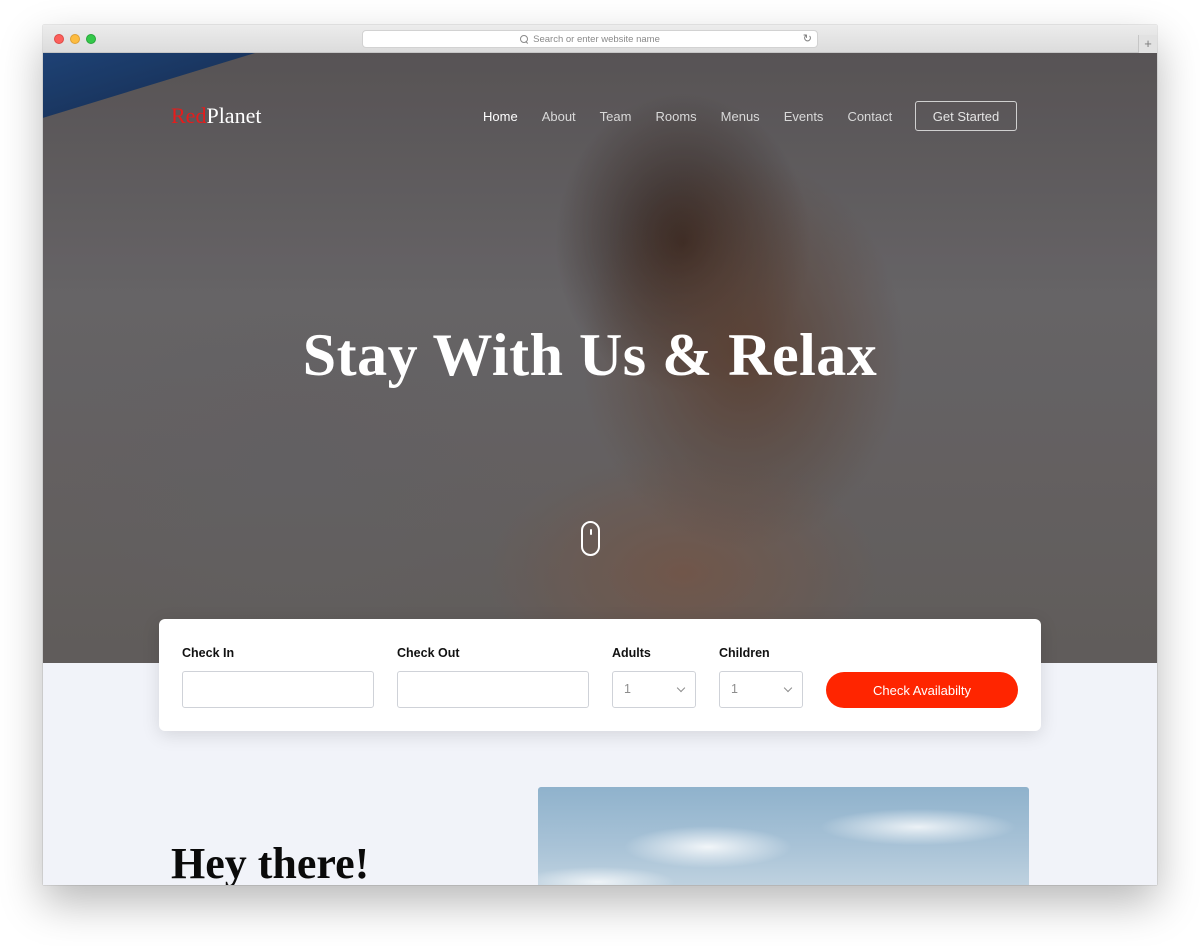  What do you see at coordinates (270, 862) in the screenshot?
I see `intro-heading: Hey there!` at bounding box center [270, 862].